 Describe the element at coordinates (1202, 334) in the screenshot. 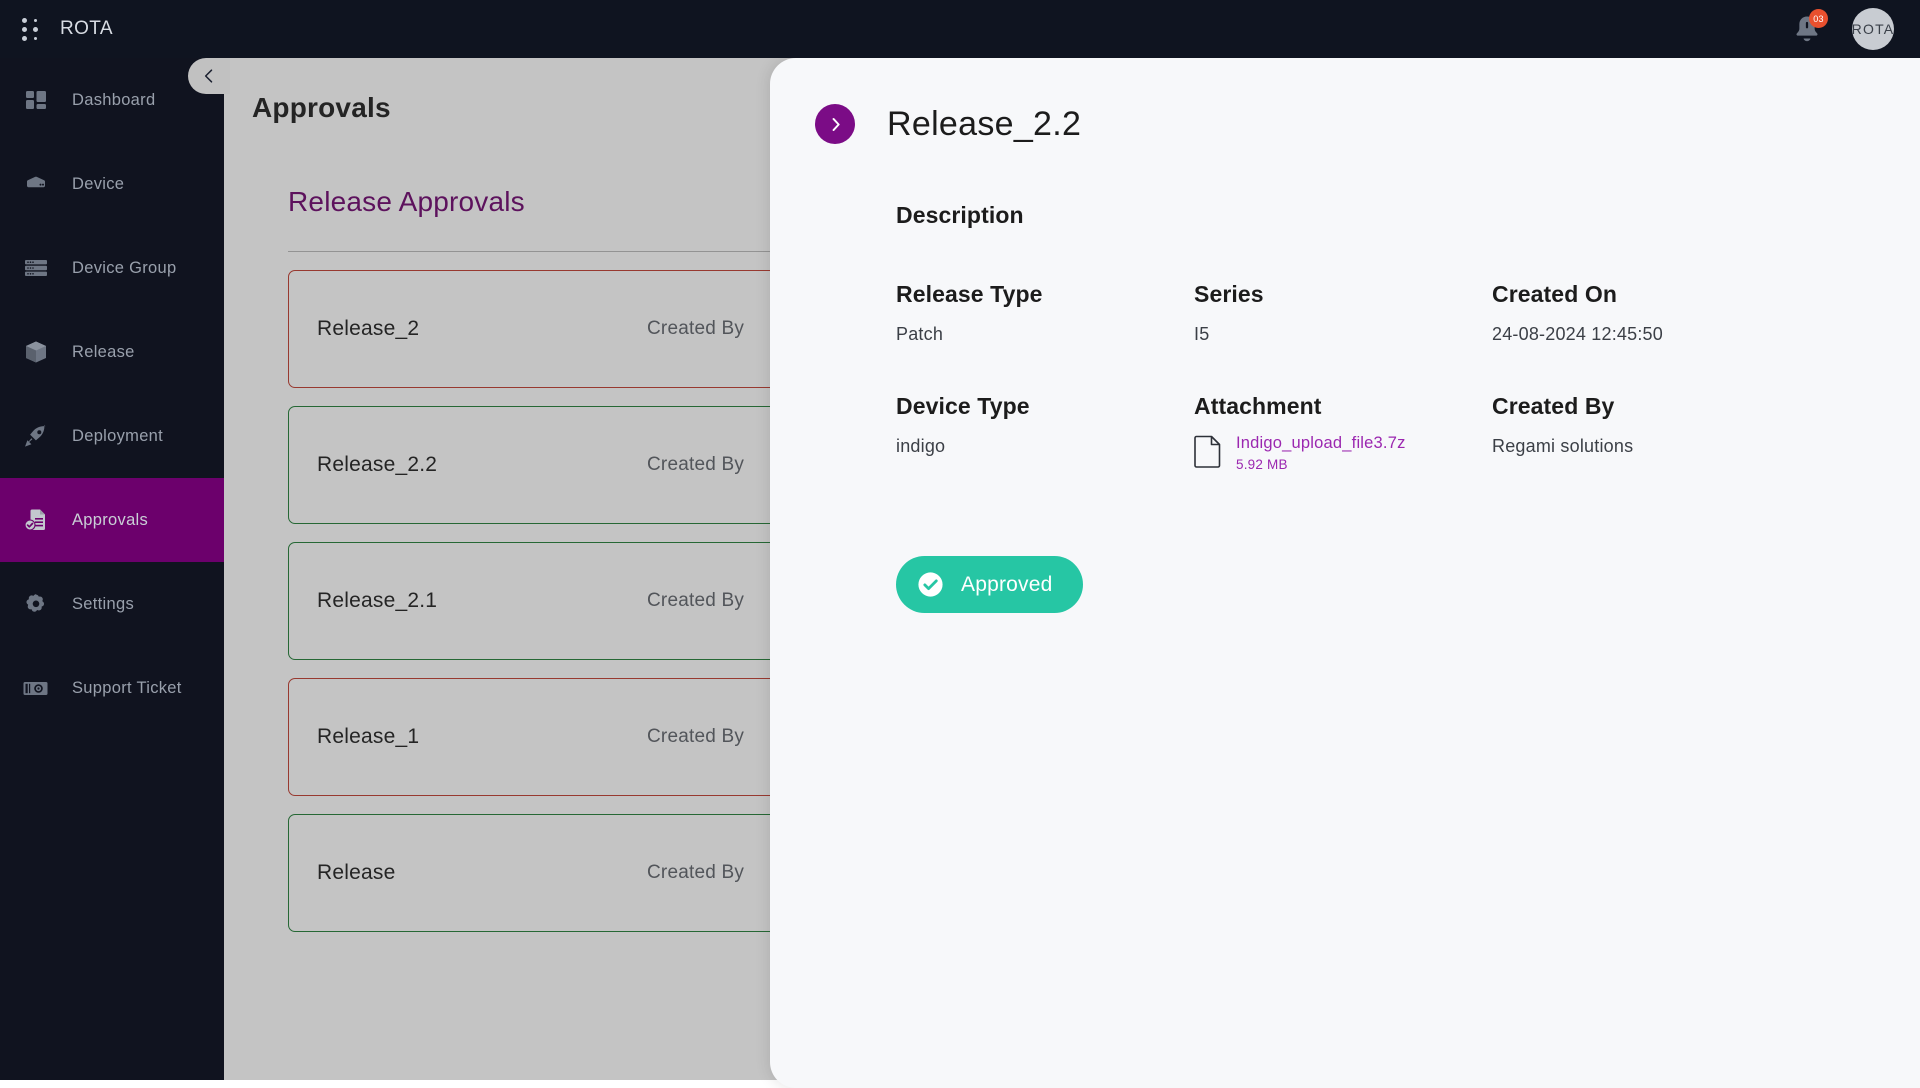

I see `field-value: I5` at that location.